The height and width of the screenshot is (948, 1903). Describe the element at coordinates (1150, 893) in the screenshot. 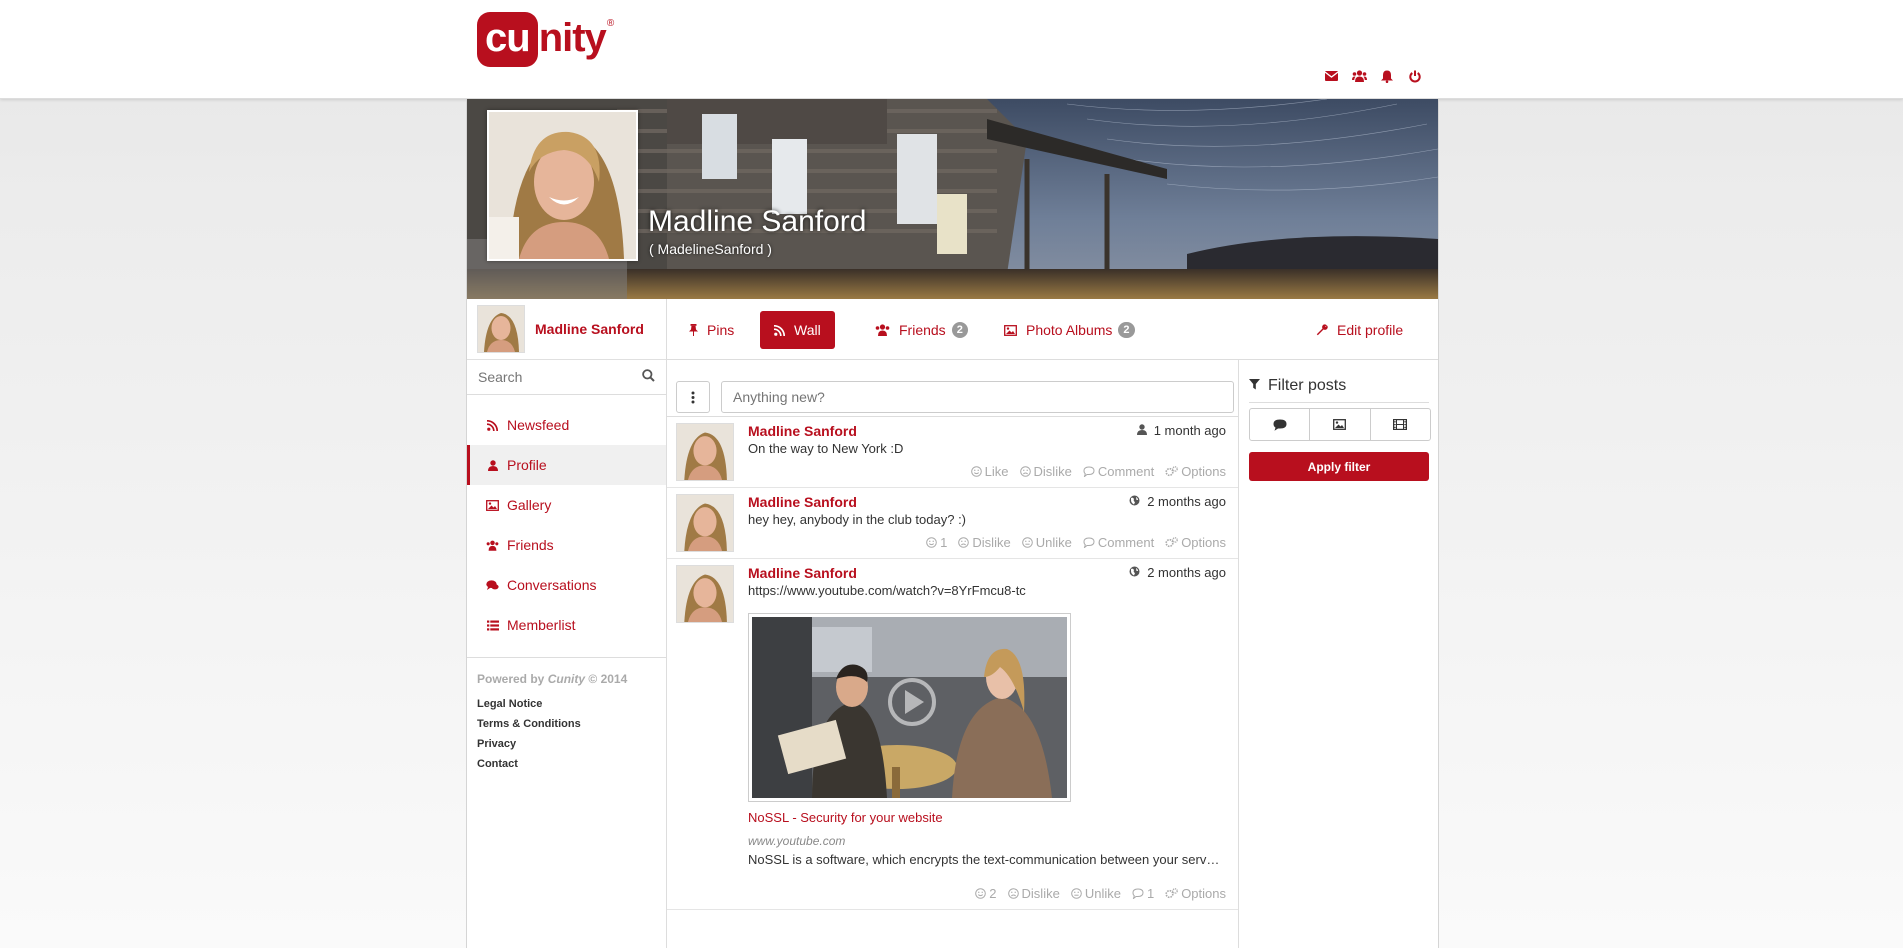

I see `comments-number: 1` at that location.